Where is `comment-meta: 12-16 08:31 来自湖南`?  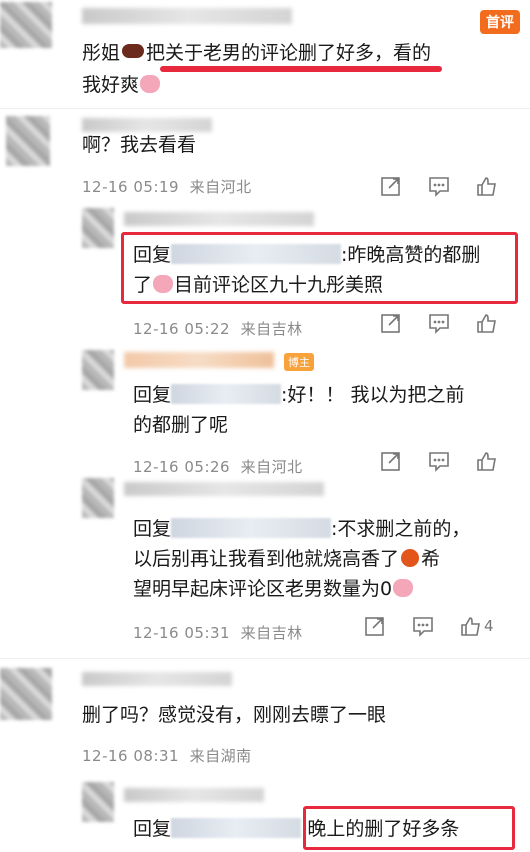 comment-meta: 12-16 08:31 来自湖南 is located at coordinates (167, 755).